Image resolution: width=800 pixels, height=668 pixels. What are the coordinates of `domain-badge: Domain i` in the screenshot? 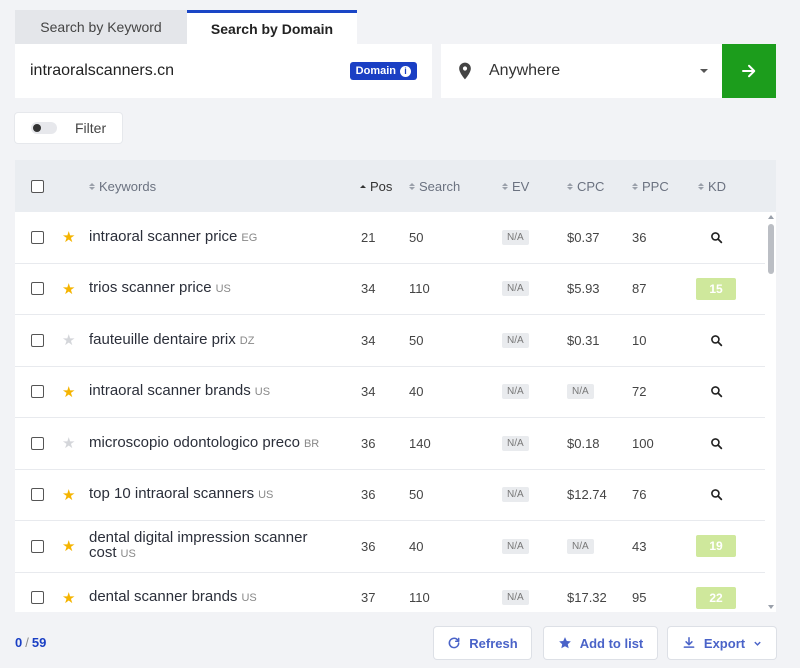 It's located at (383, 71).